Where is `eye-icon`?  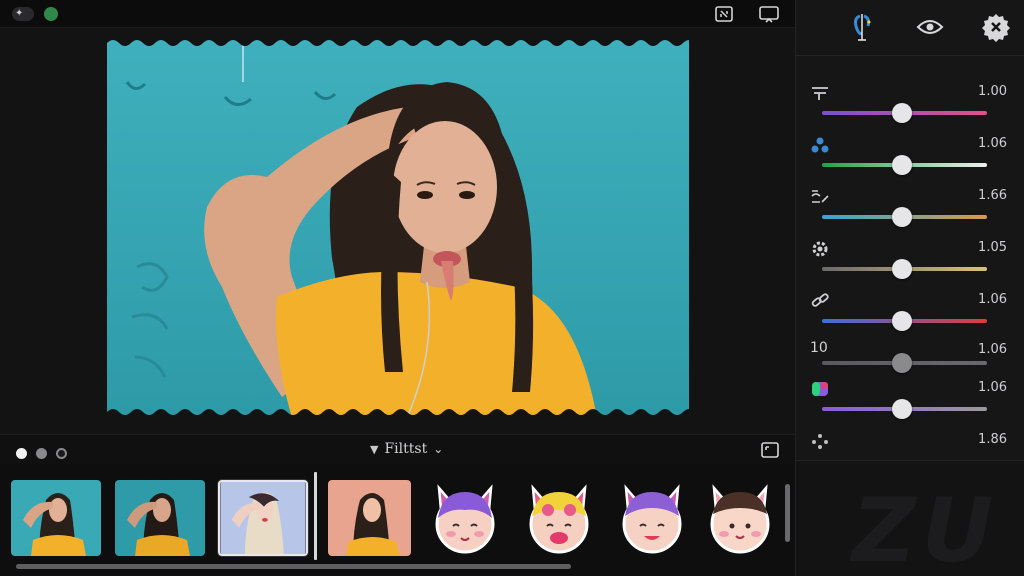 eye-icon is located at coordinates (930, 27).